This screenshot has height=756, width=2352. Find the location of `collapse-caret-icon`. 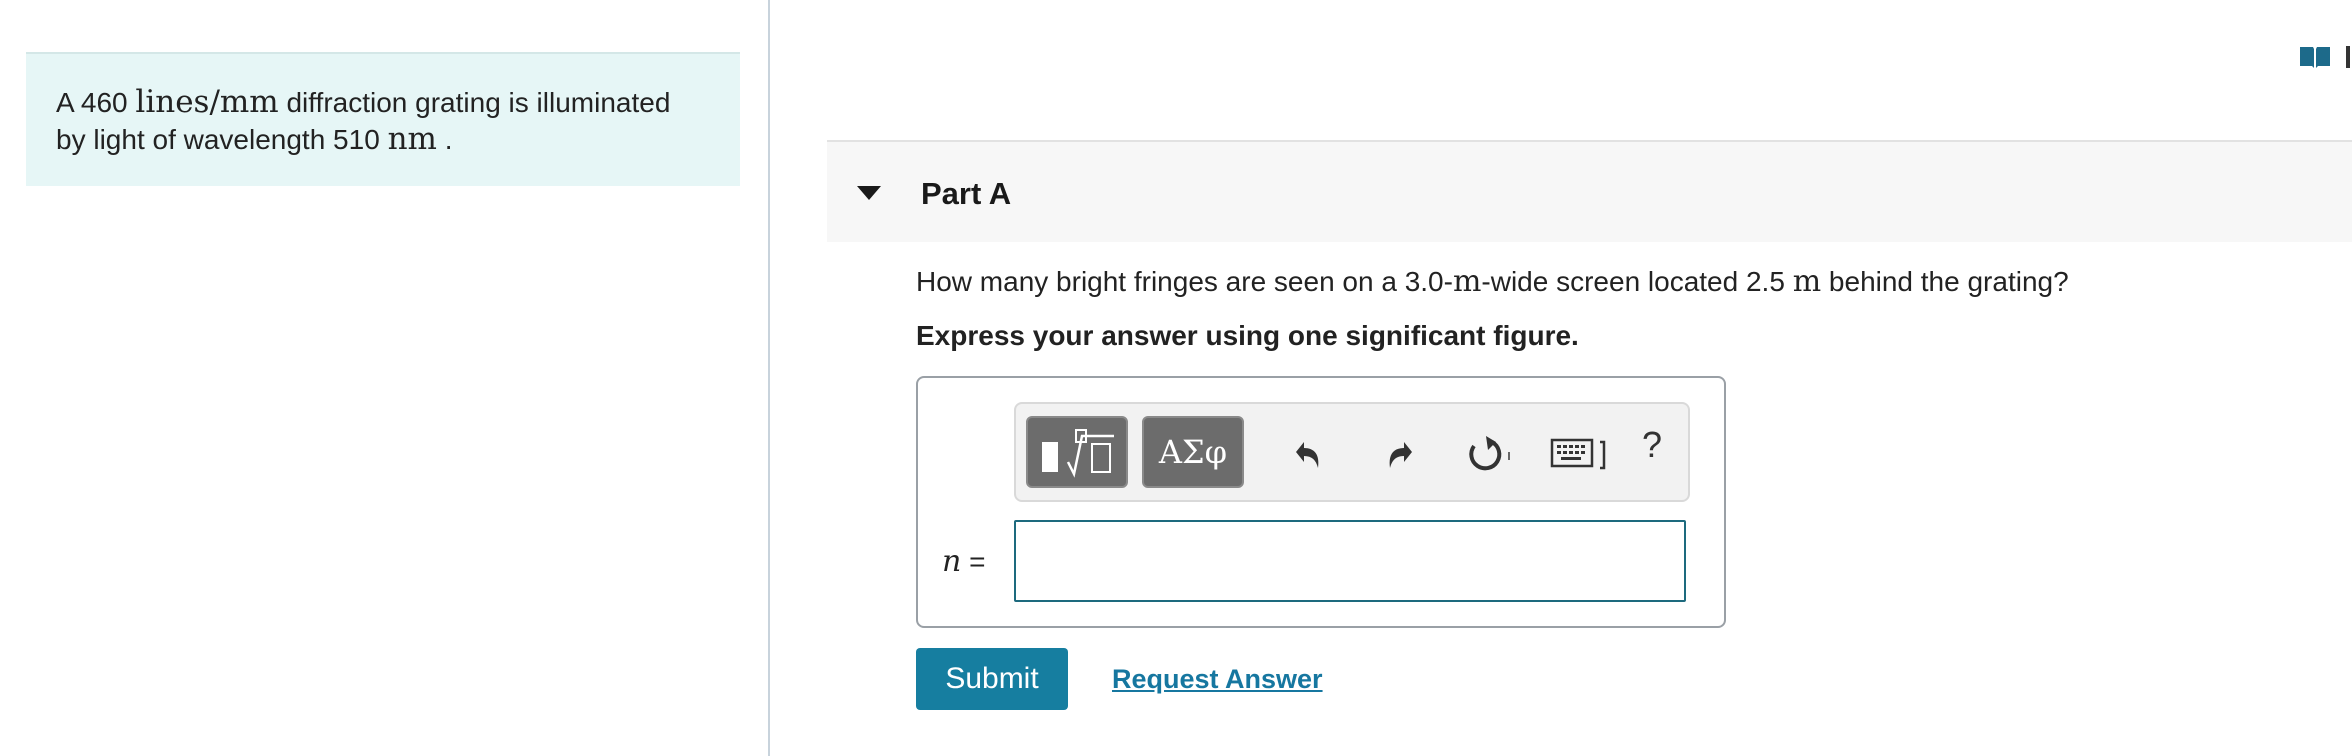

collapse-caret-icon is located at coordinates (869, 193).